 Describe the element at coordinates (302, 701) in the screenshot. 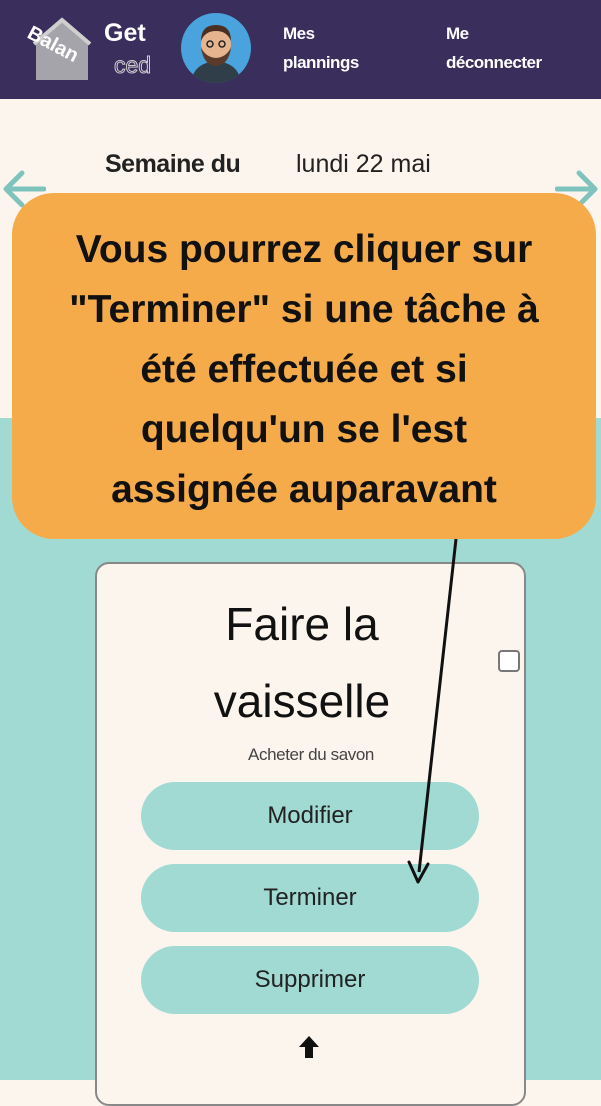

I see `task-title-line2: vaisselle` at that location.